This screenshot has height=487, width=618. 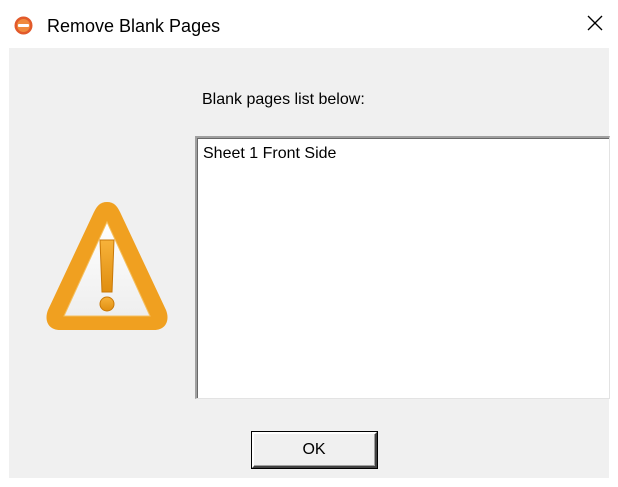 I want to click on warning-icon, so click(x=107, y=267).